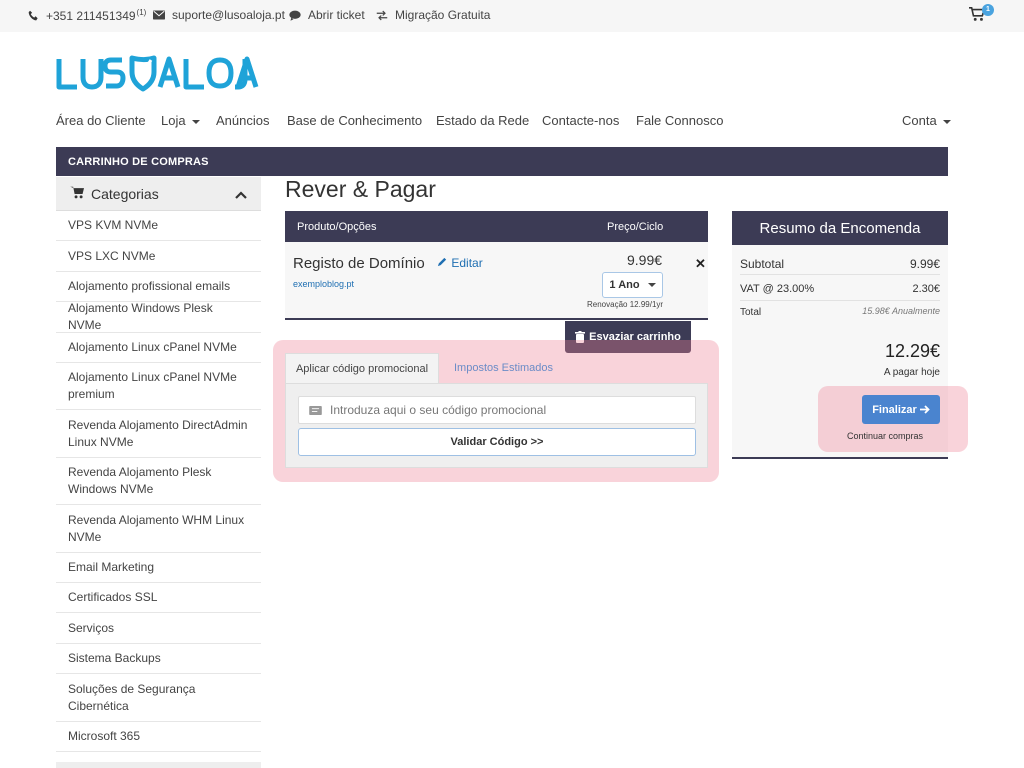  I want to click on tab-promo-code: Aplicar código promocional, so click(362, 368).